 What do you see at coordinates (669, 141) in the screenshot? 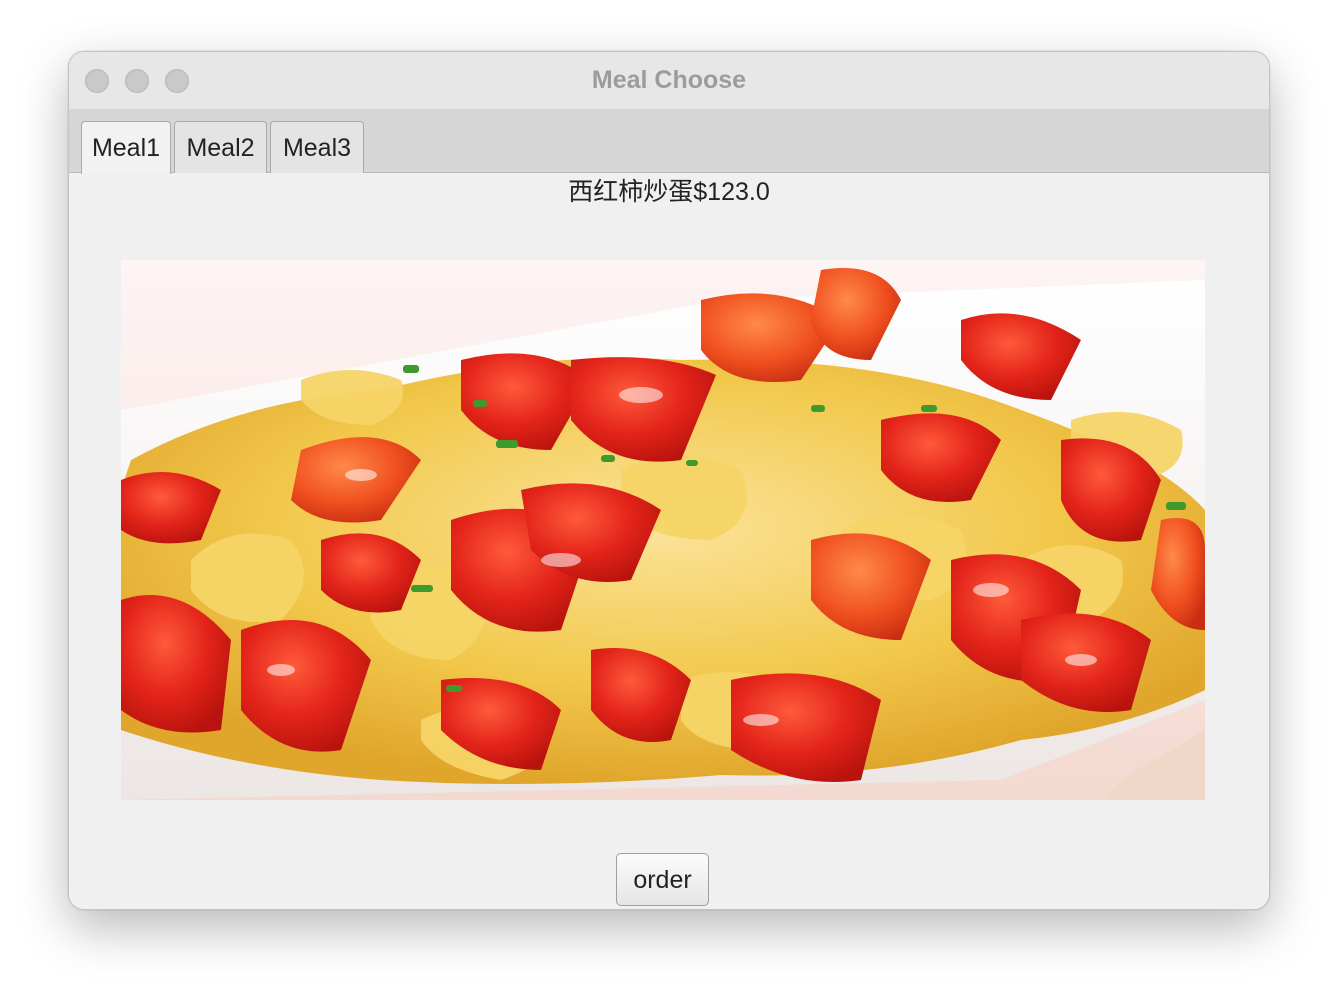
I see `tab-bar: Meal1 Meal2 Meal3` at bounding box center [669, 141].